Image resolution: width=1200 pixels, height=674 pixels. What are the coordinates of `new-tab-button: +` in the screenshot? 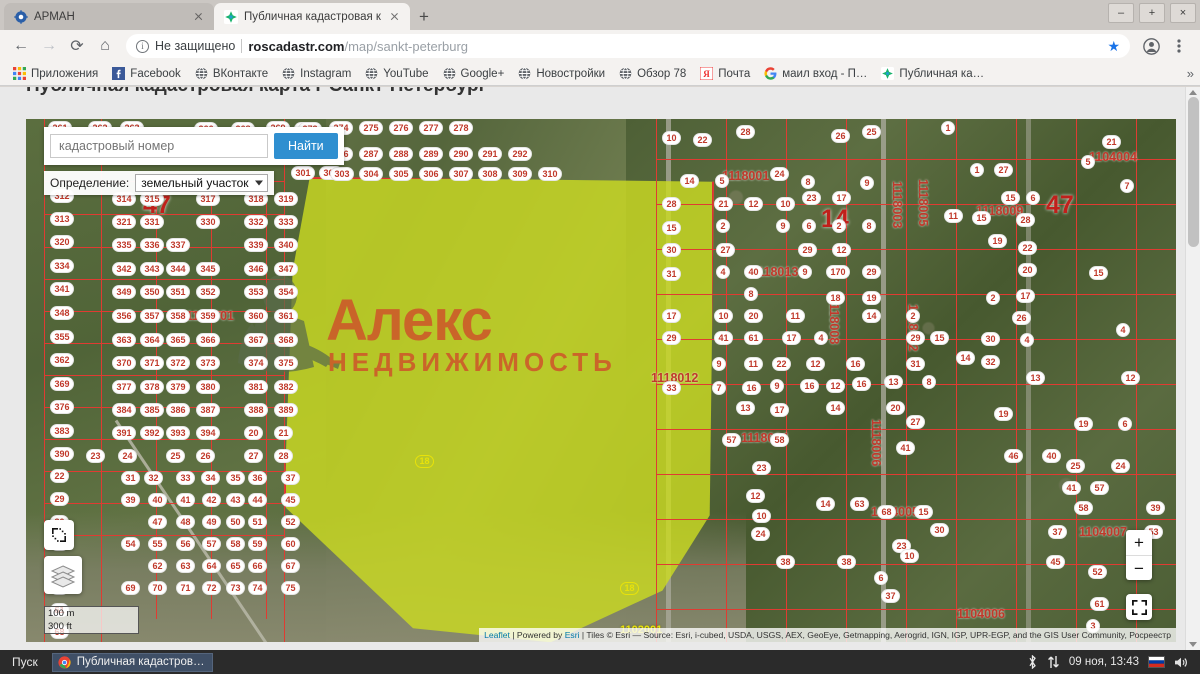 It's located at (424, 16).